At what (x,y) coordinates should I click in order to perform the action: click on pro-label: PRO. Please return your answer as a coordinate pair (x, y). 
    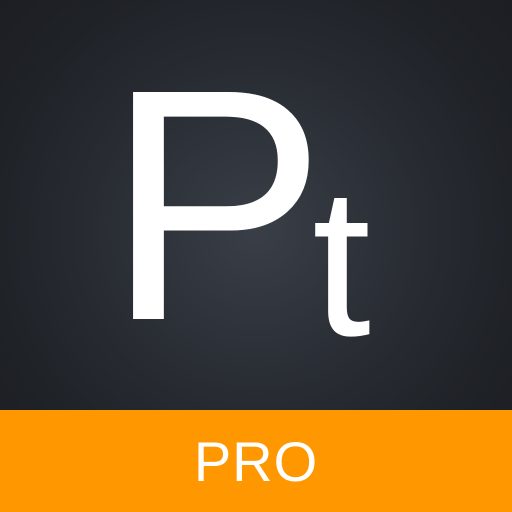
    Looking at the image, I should click on (256, 461).